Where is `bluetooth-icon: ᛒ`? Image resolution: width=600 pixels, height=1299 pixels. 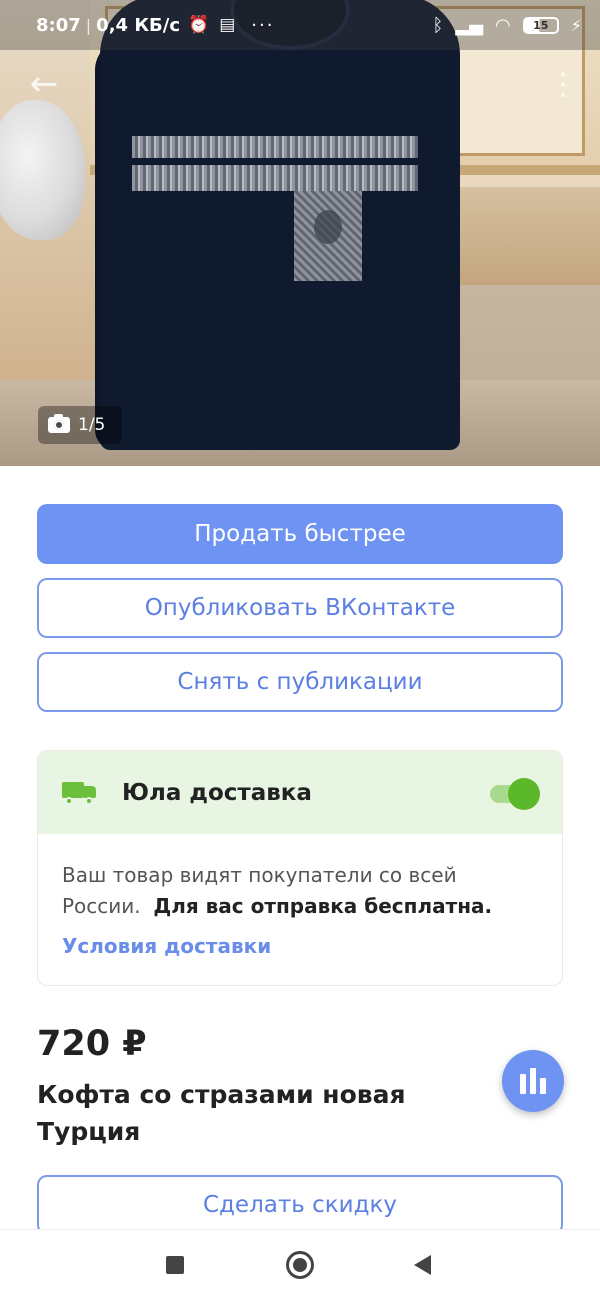 bluetooth-icon: ᛒ is located at coordinates (438, 25).